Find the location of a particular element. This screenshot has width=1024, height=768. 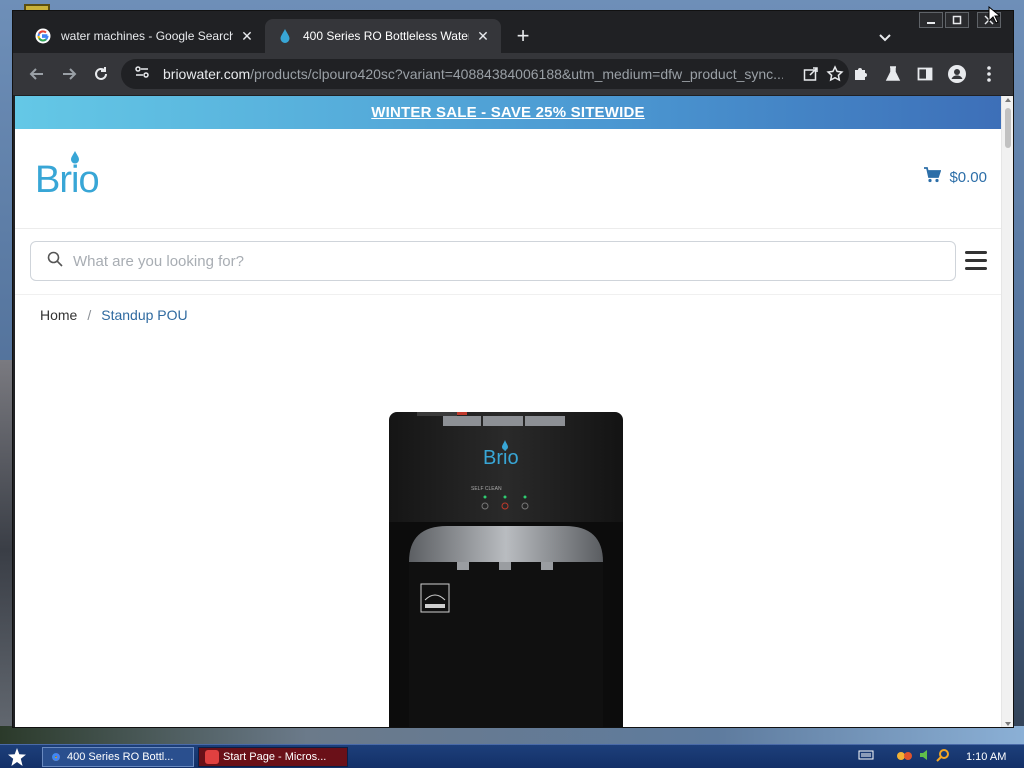

search-icon is located at coordinates (52, 261).